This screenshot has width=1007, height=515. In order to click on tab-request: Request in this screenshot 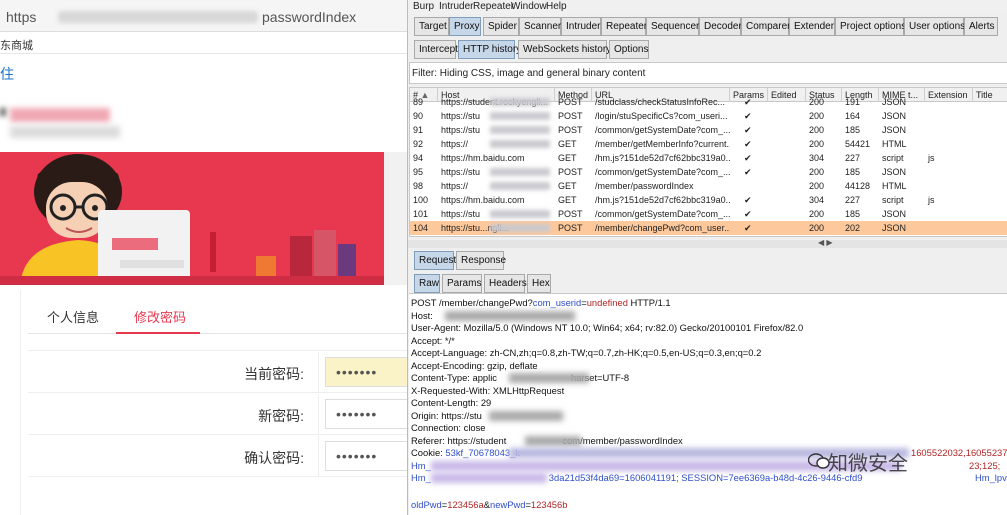, I will do `click(435, 260)`.